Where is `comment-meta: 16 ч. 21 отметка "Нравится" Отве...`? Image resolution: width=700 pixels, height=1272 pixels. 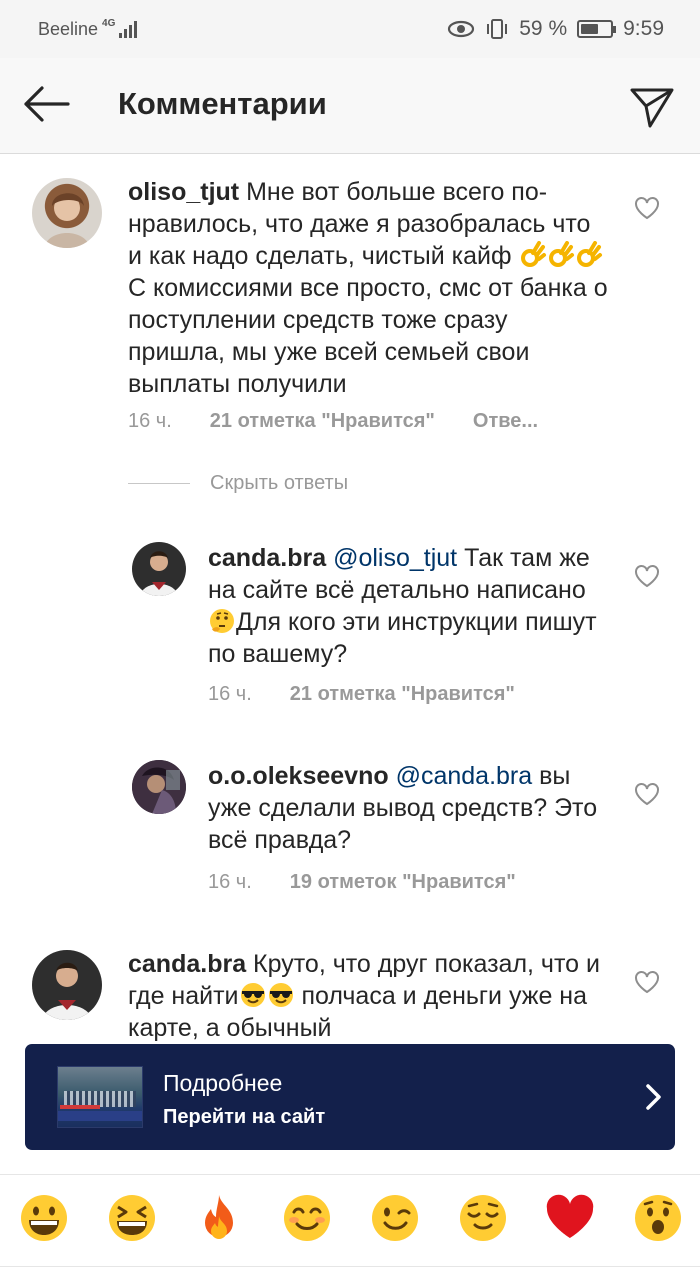 comment-meta: 16 ч. 21 отметка "Нравится" Отве... is located at coordinates (333, 421).